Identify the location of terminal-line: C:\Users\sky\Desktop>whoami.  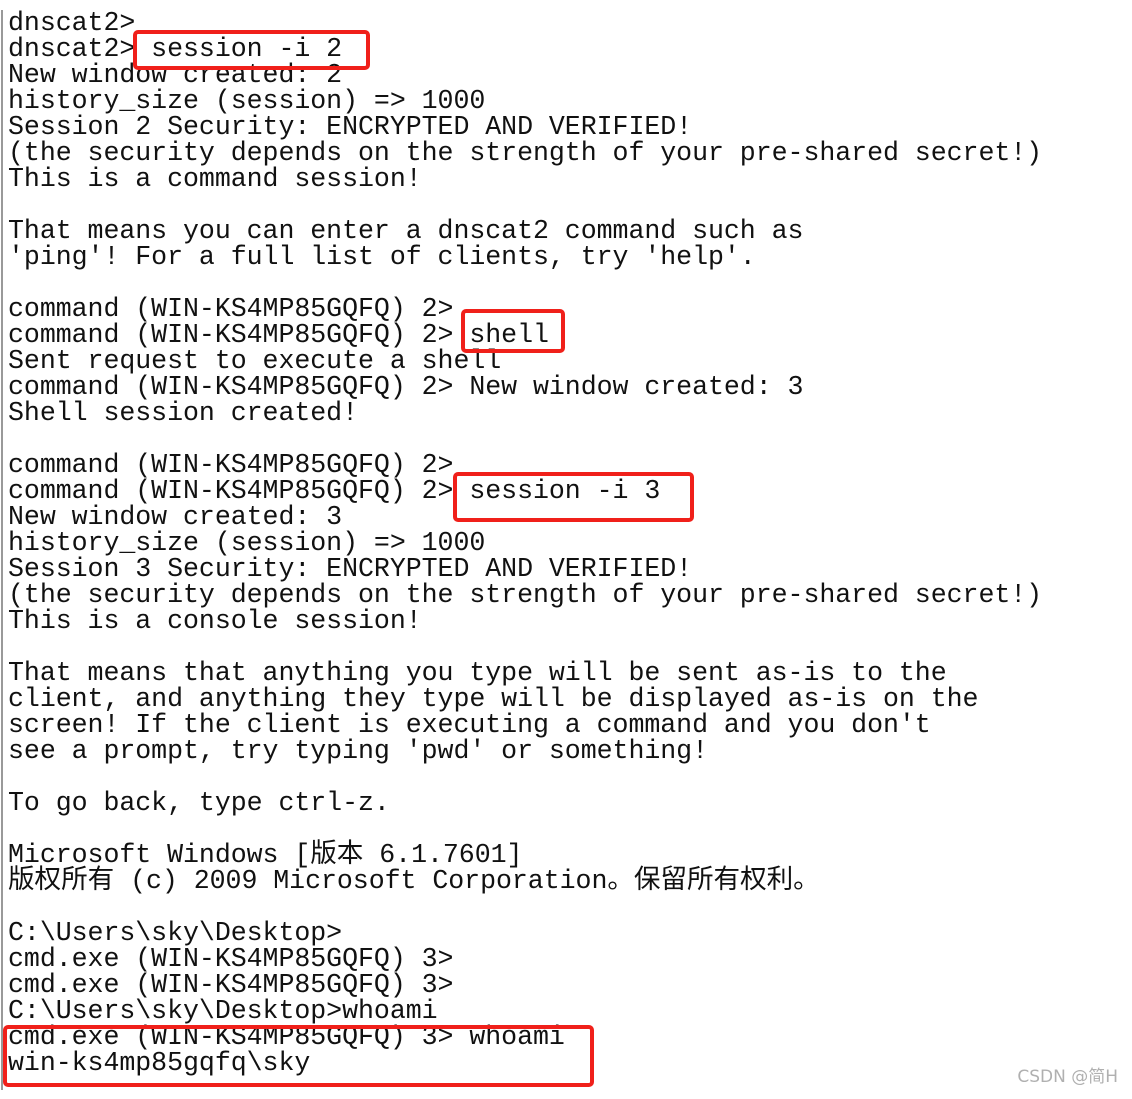
(223, 1011).